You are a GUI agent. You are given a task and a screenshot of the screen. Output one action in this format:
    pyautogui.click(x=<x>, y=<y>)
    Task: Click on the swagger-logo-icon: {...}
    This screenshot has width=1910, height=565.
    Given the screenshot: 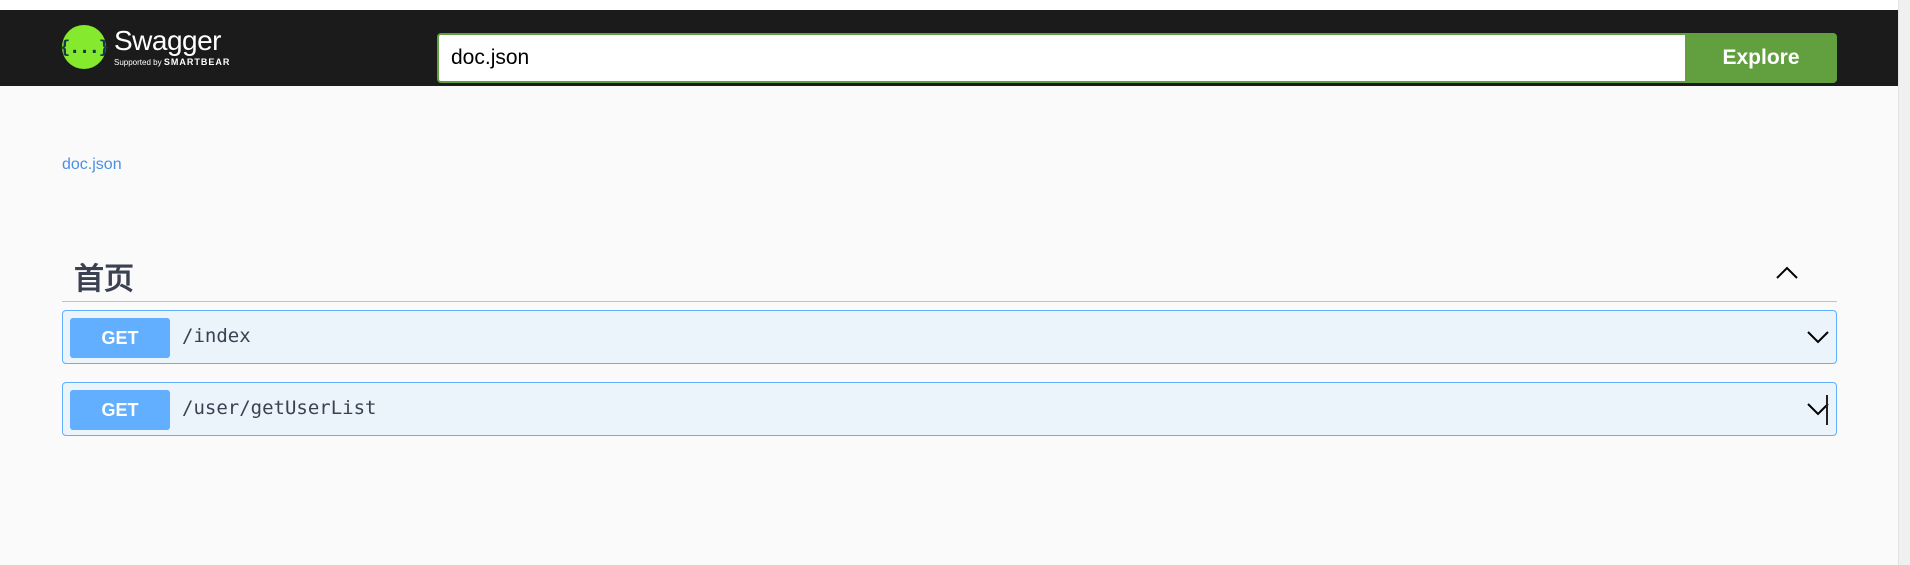 What is the action you would take?
    pyautogui.click(x=84, y=47)
    